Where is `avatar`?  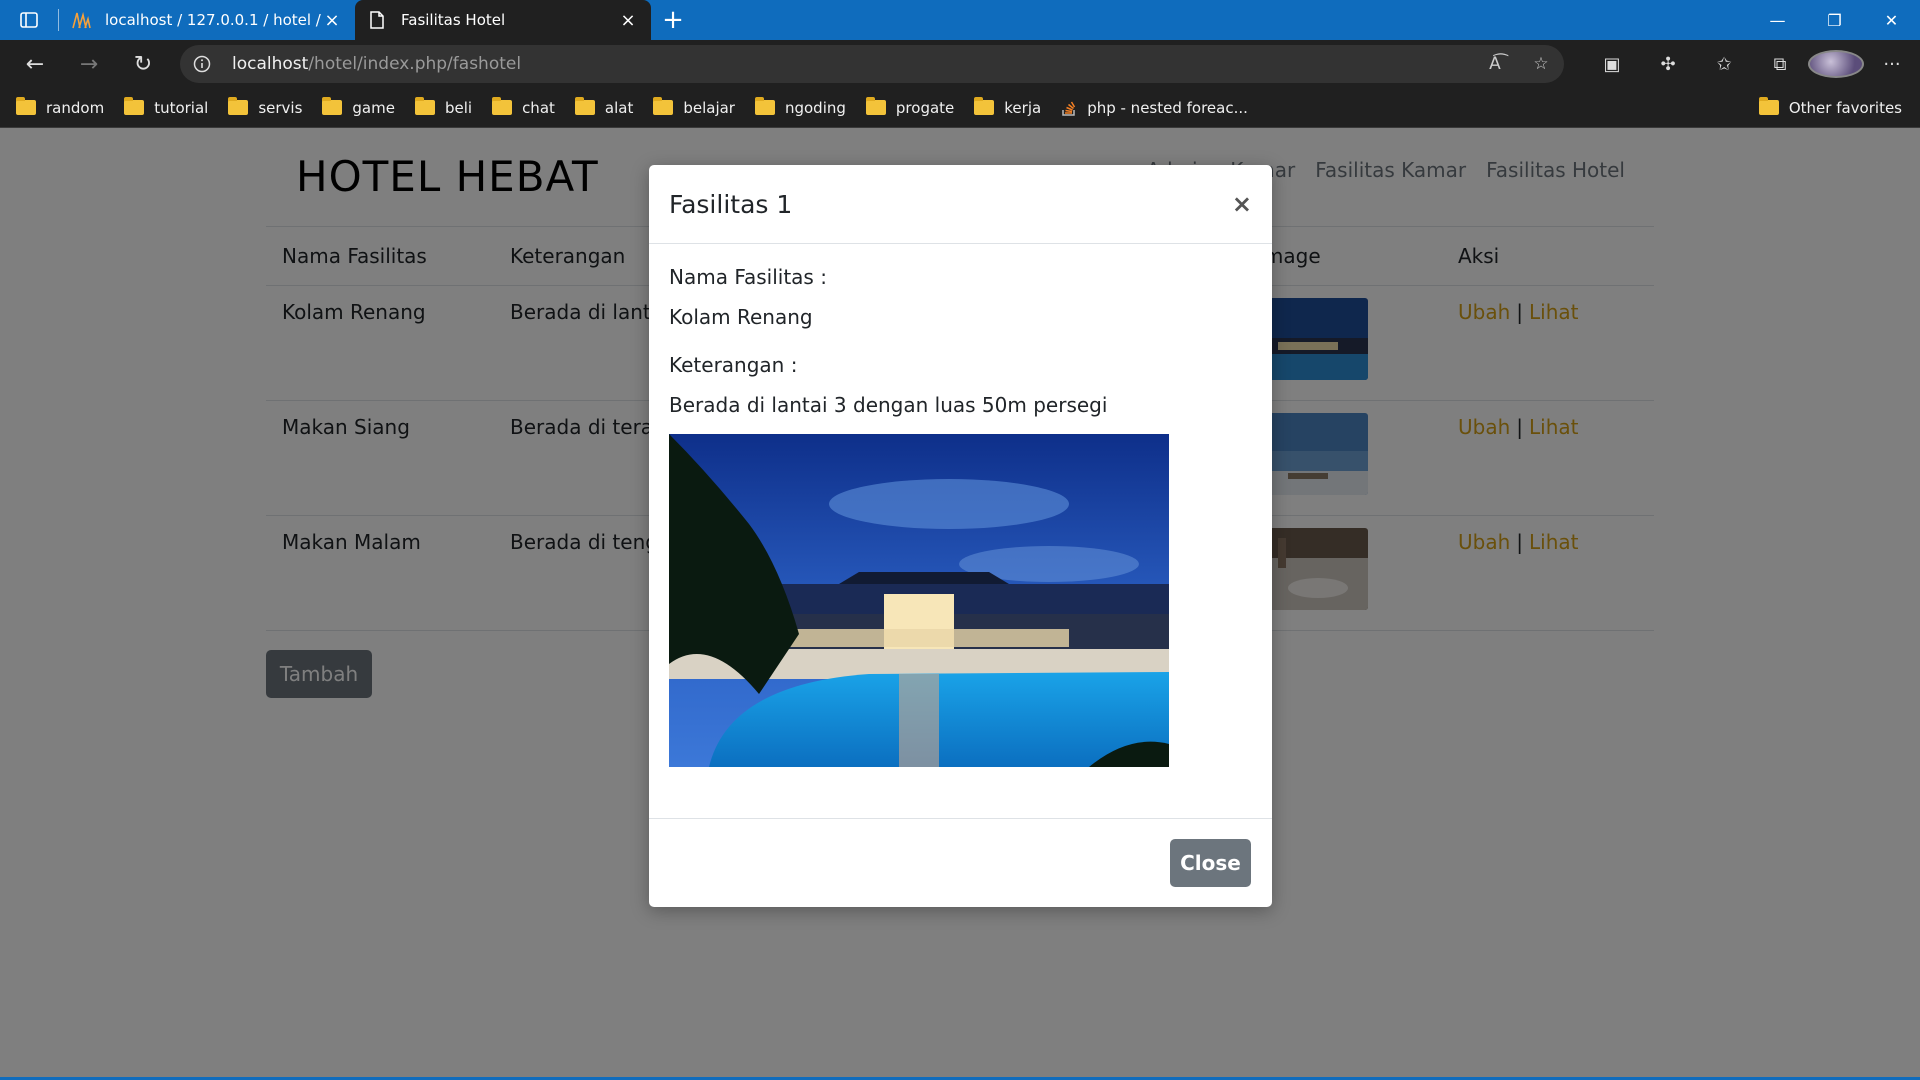
avatar is located at coordinates (1836, 64).